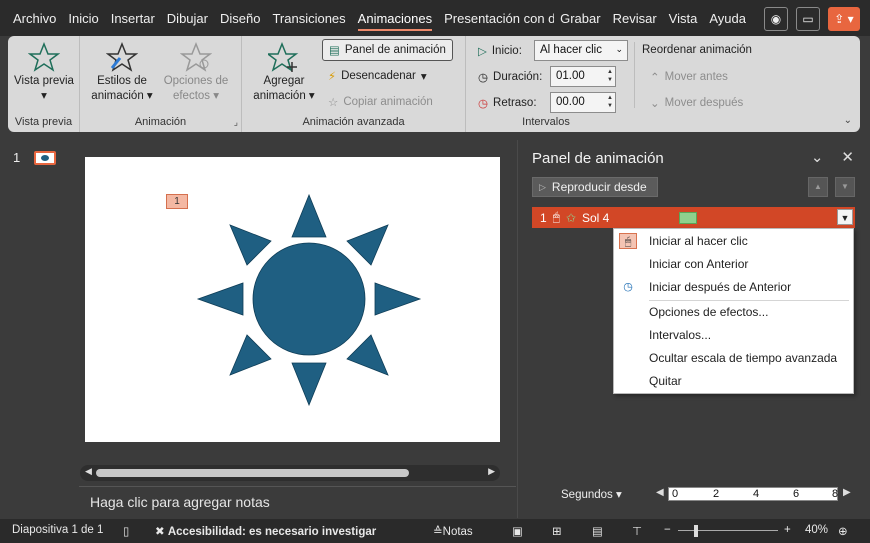  What do you see at coordinates (265, 531) in the screenshot?
I see `accessibility-button: ✖ Accesibilidad: es necesario investigar` at bounding box center [265, 531].